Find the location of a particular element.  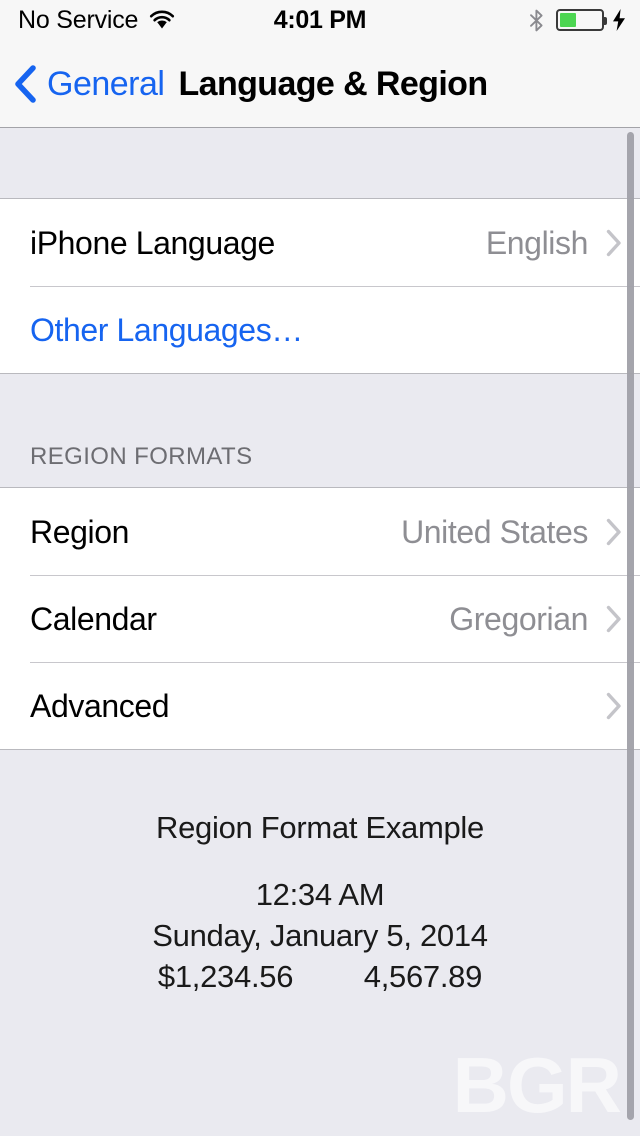

row-iphone-language: iPhone Language English is located at coordinates (320, 242).